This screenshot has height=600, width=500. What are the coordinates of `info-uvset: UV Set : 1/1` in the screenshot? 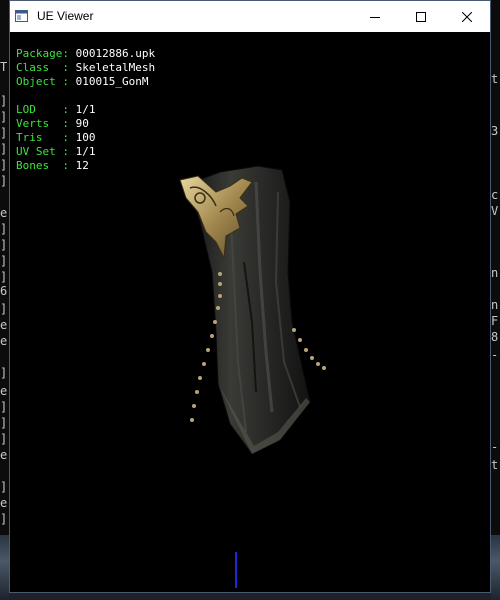 It's located at (55, 152).